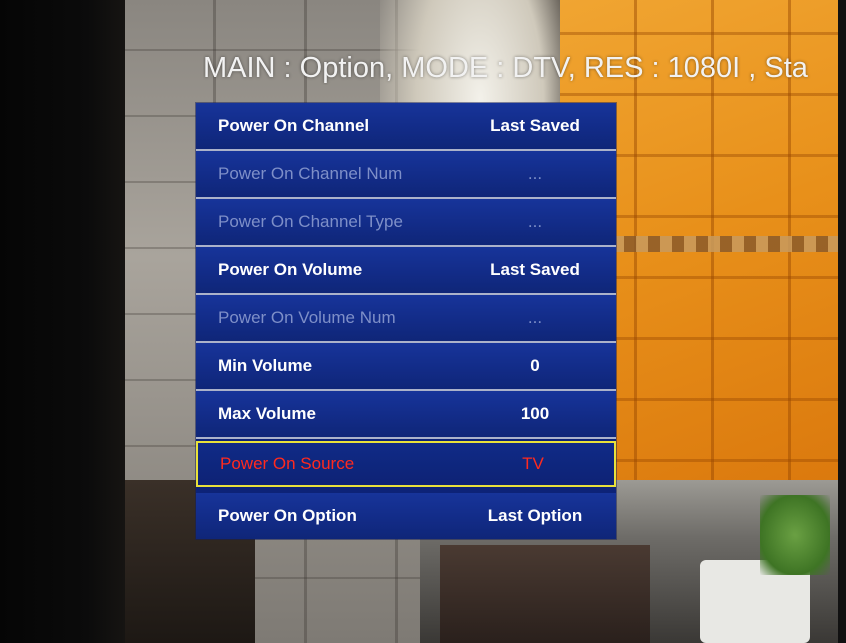  Describe the element at coordinates (406, 270) in the screenshot. I see `menu-item-power-on-volume: Power On Volume Last Saved` at that location.